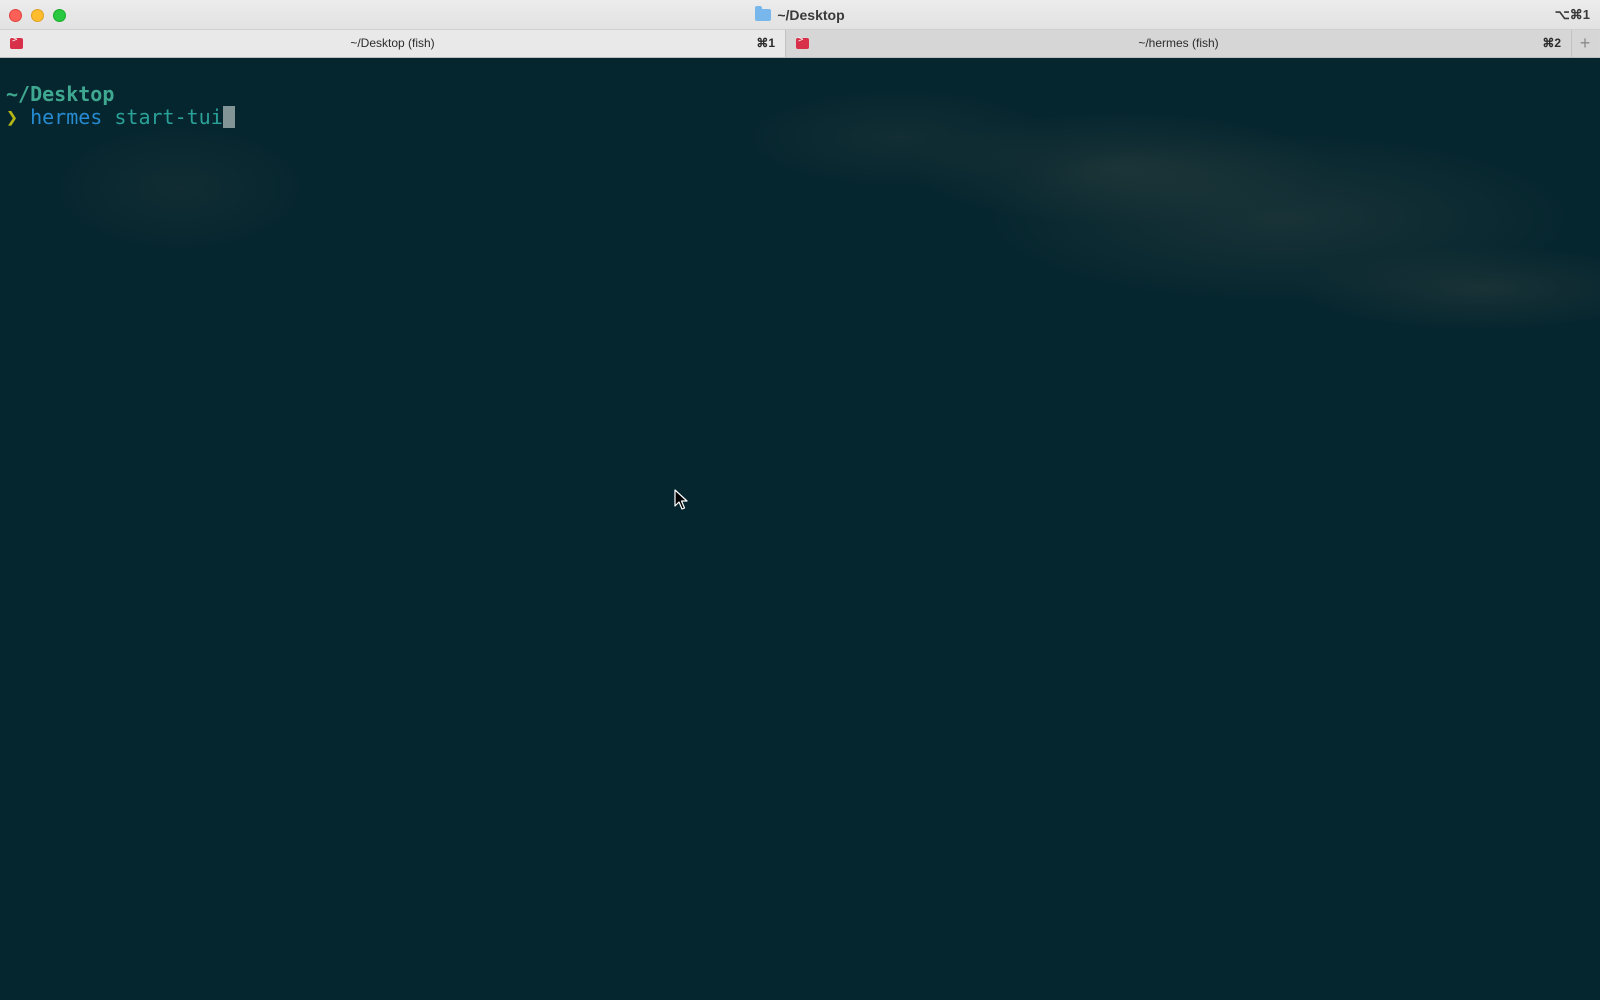 This screenshot has height=1000, width=1600. Describe the element at coordinates (228, 117) in the screenshot. I see `text-cursor` at that location.